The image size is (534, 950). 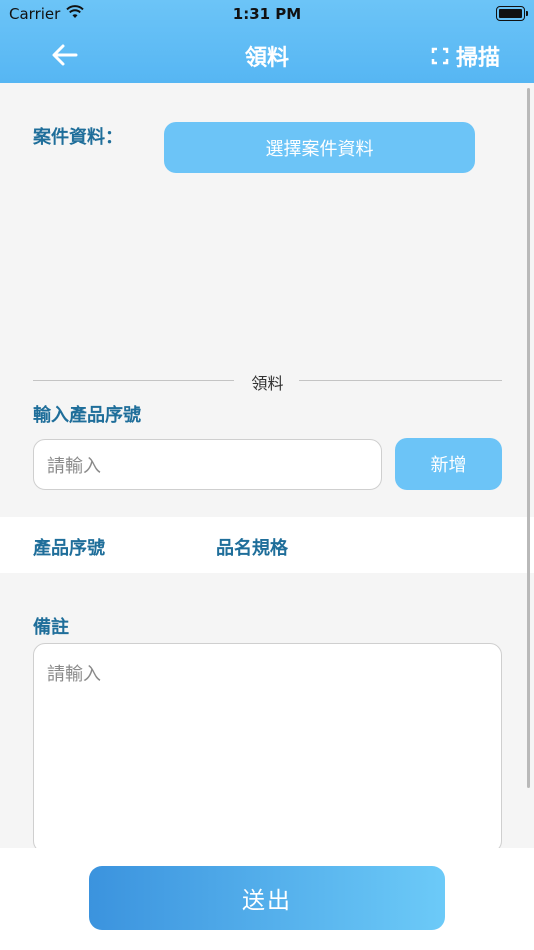 I want to click on serial-input: 請輸入, so click(x=207, y=464).